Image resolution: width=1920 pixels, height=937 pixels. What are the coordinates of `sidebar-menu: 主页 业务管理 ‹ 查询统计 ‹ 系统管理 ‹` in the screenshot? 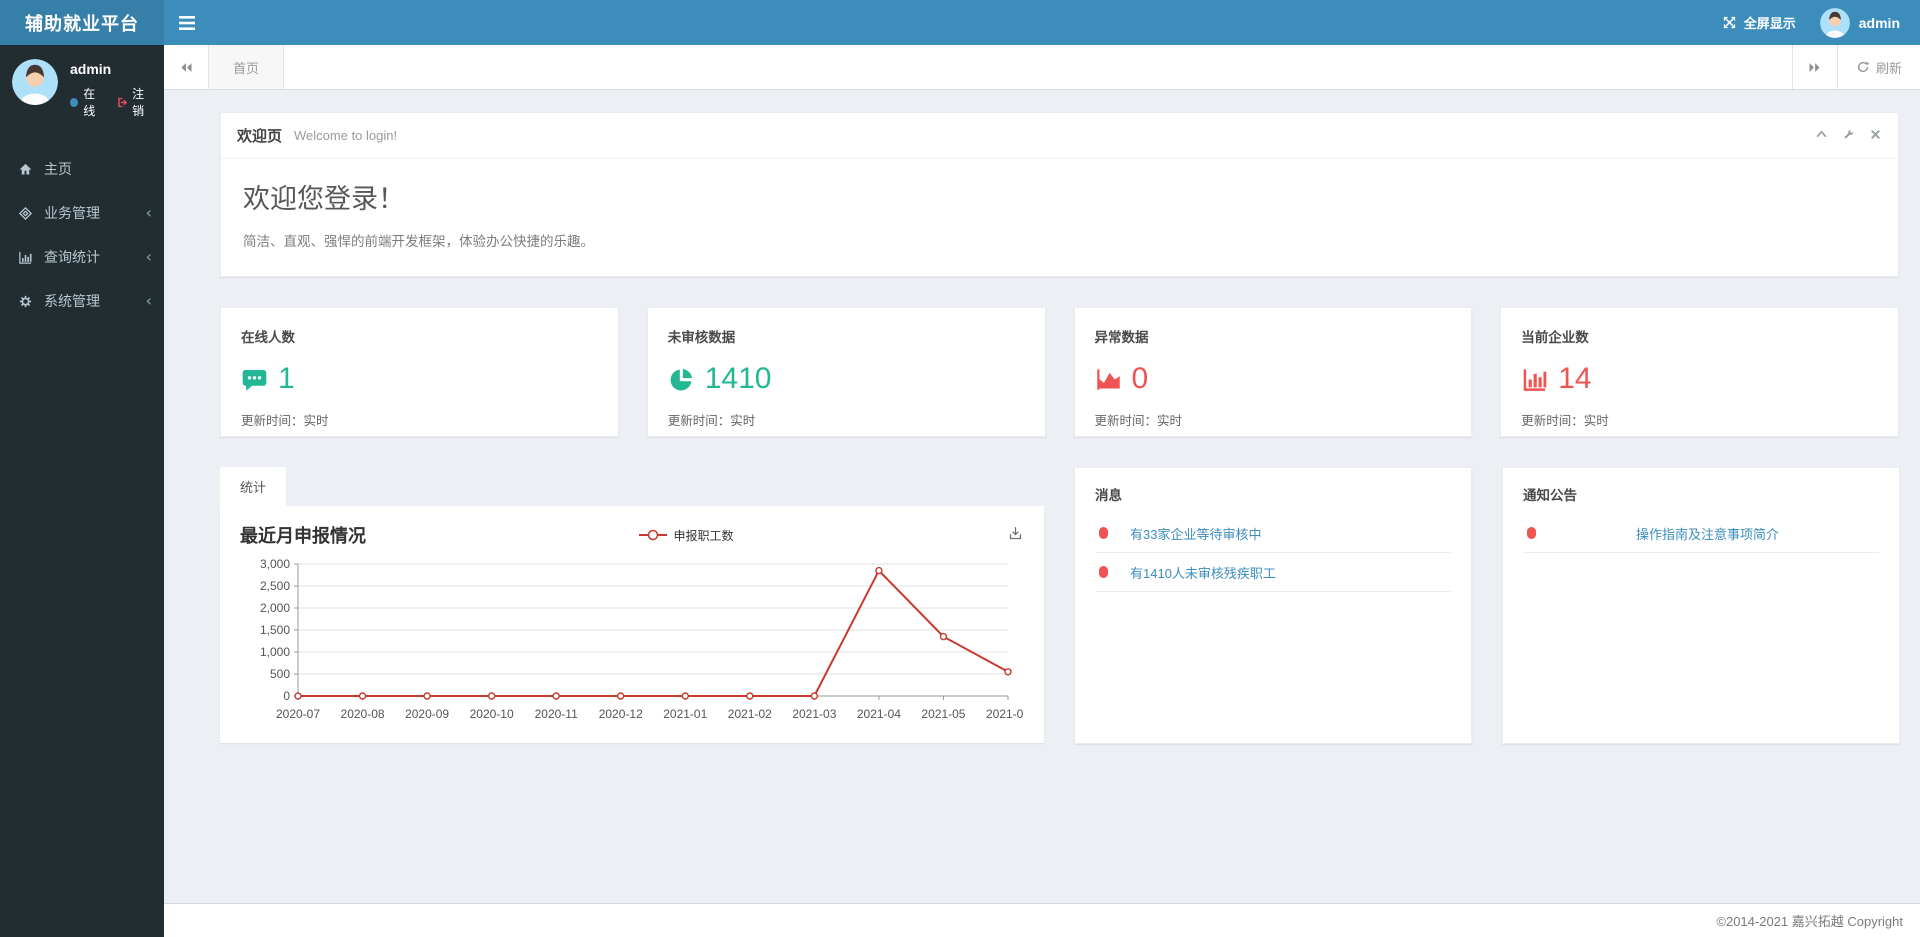 It's located at (82, 235).